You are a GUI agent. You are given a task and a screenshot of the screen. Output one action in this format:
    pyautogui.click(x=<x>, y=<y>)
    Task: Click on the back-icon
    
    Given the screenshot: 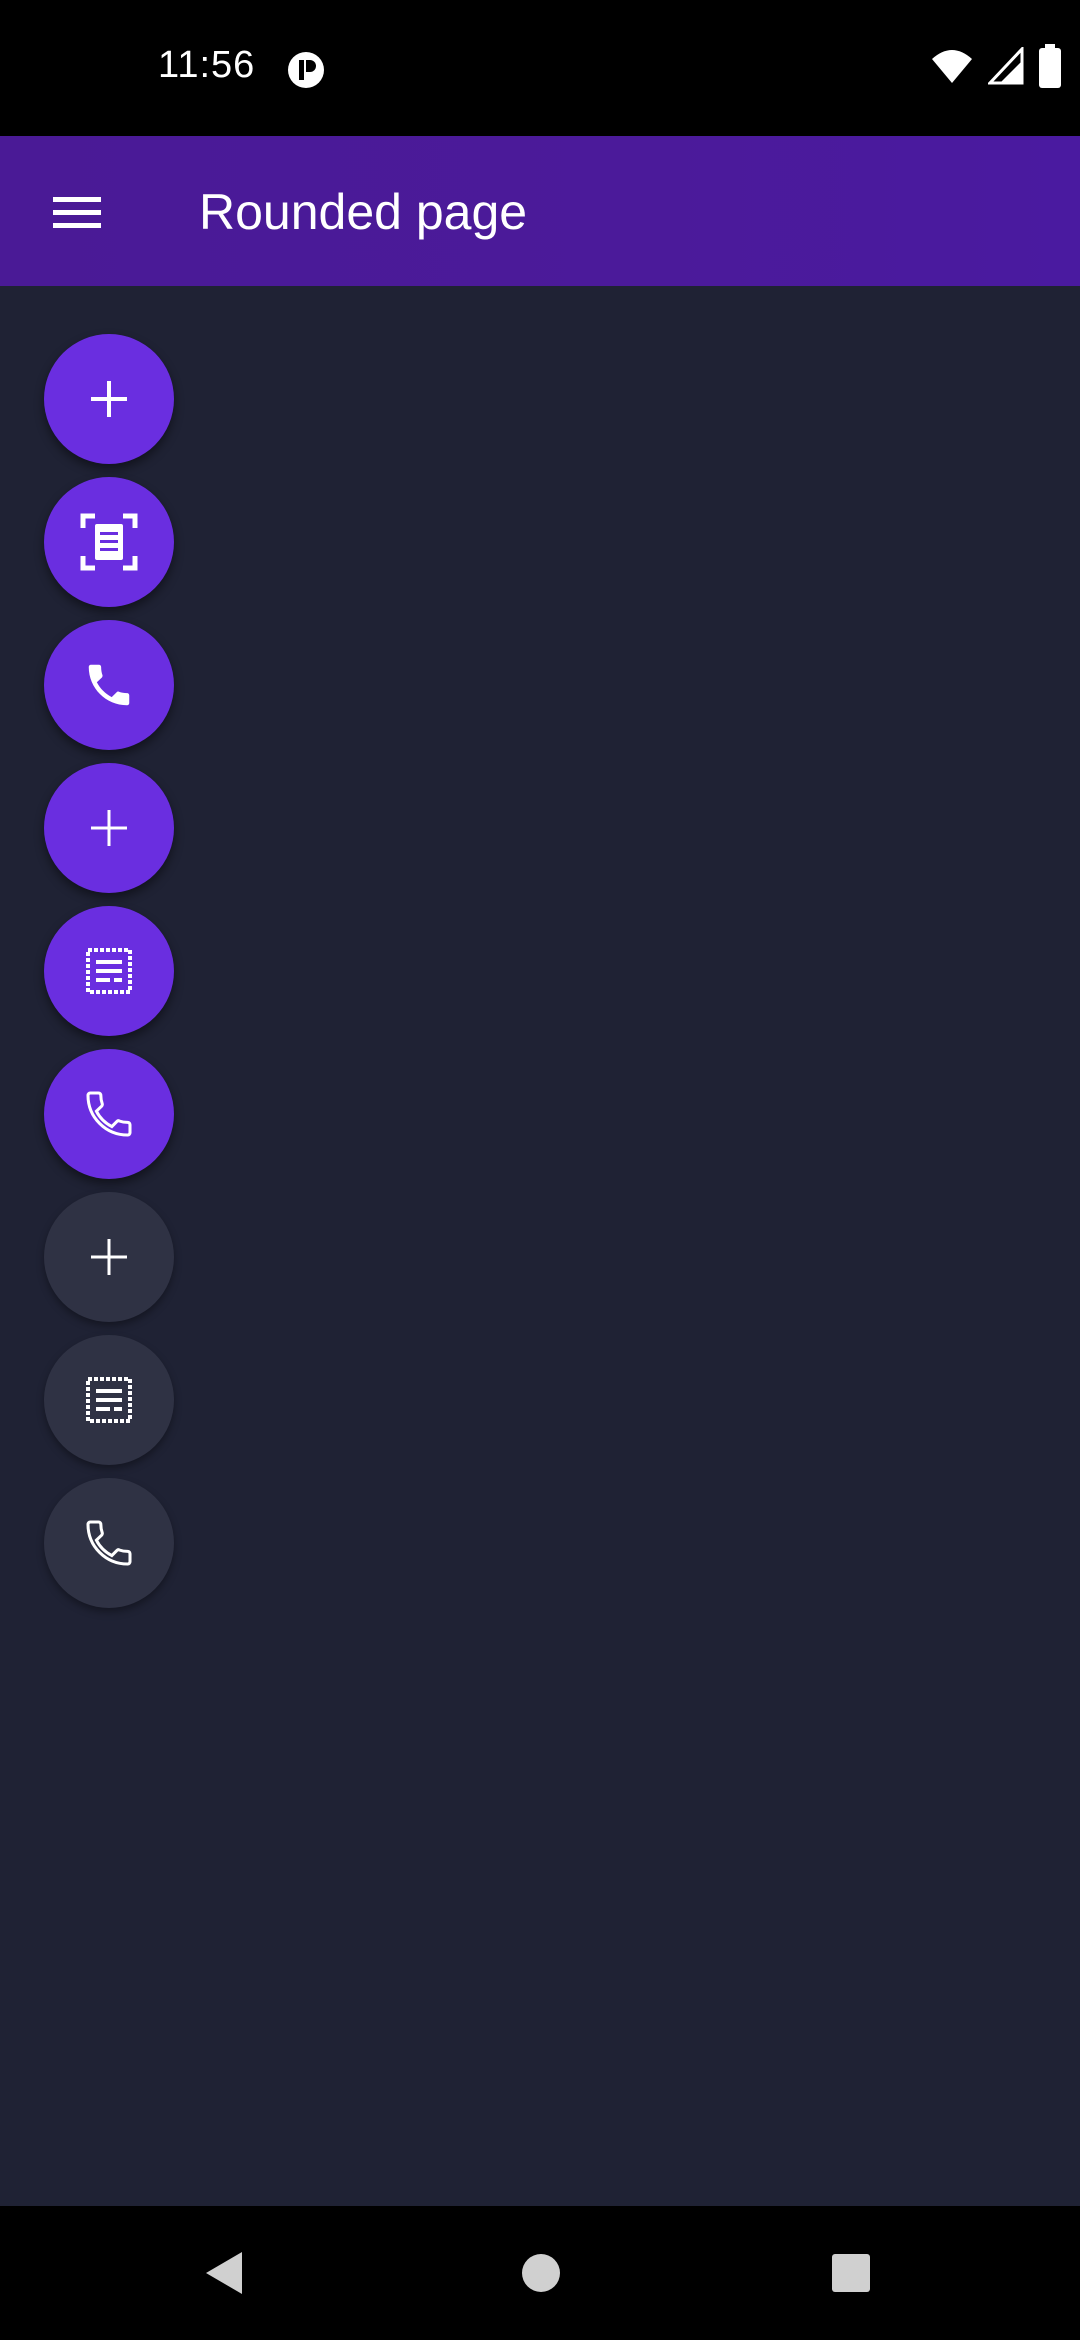 What is the action you would take?
    pyautogui.click(x=224, y=2273)
    